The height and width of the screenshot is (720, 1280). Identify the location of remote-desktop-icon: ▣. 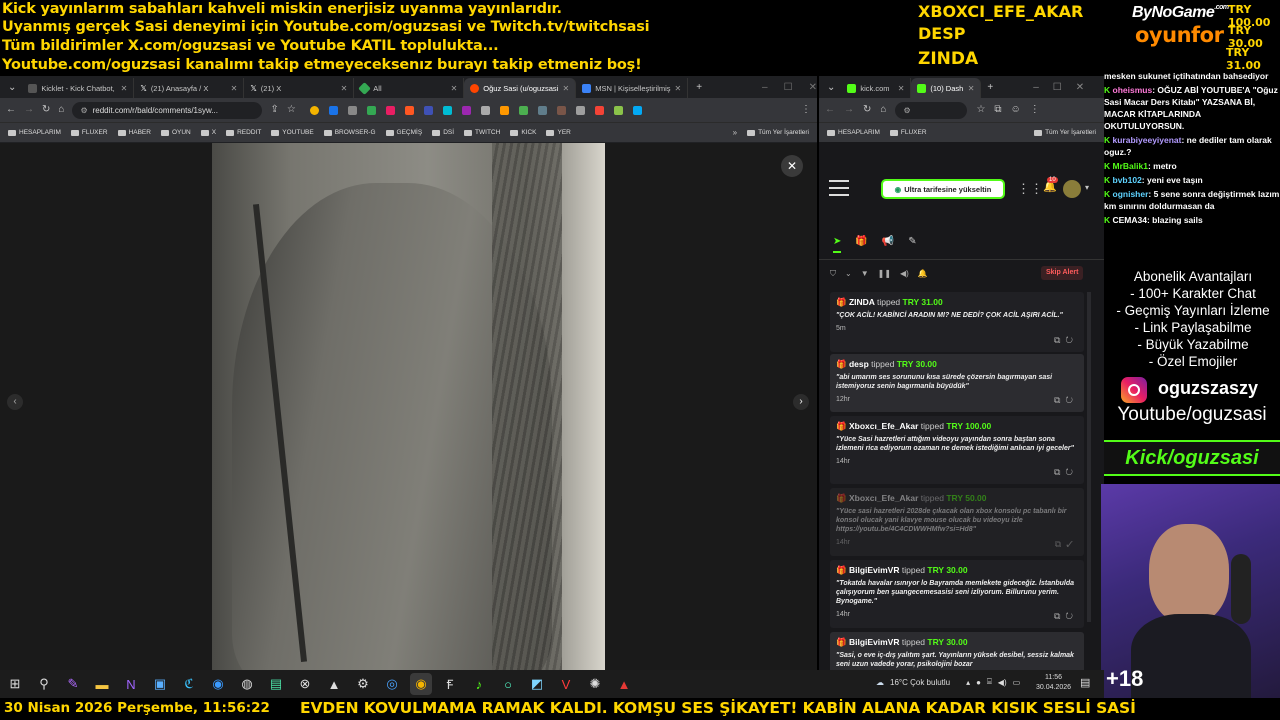
(160, 684).